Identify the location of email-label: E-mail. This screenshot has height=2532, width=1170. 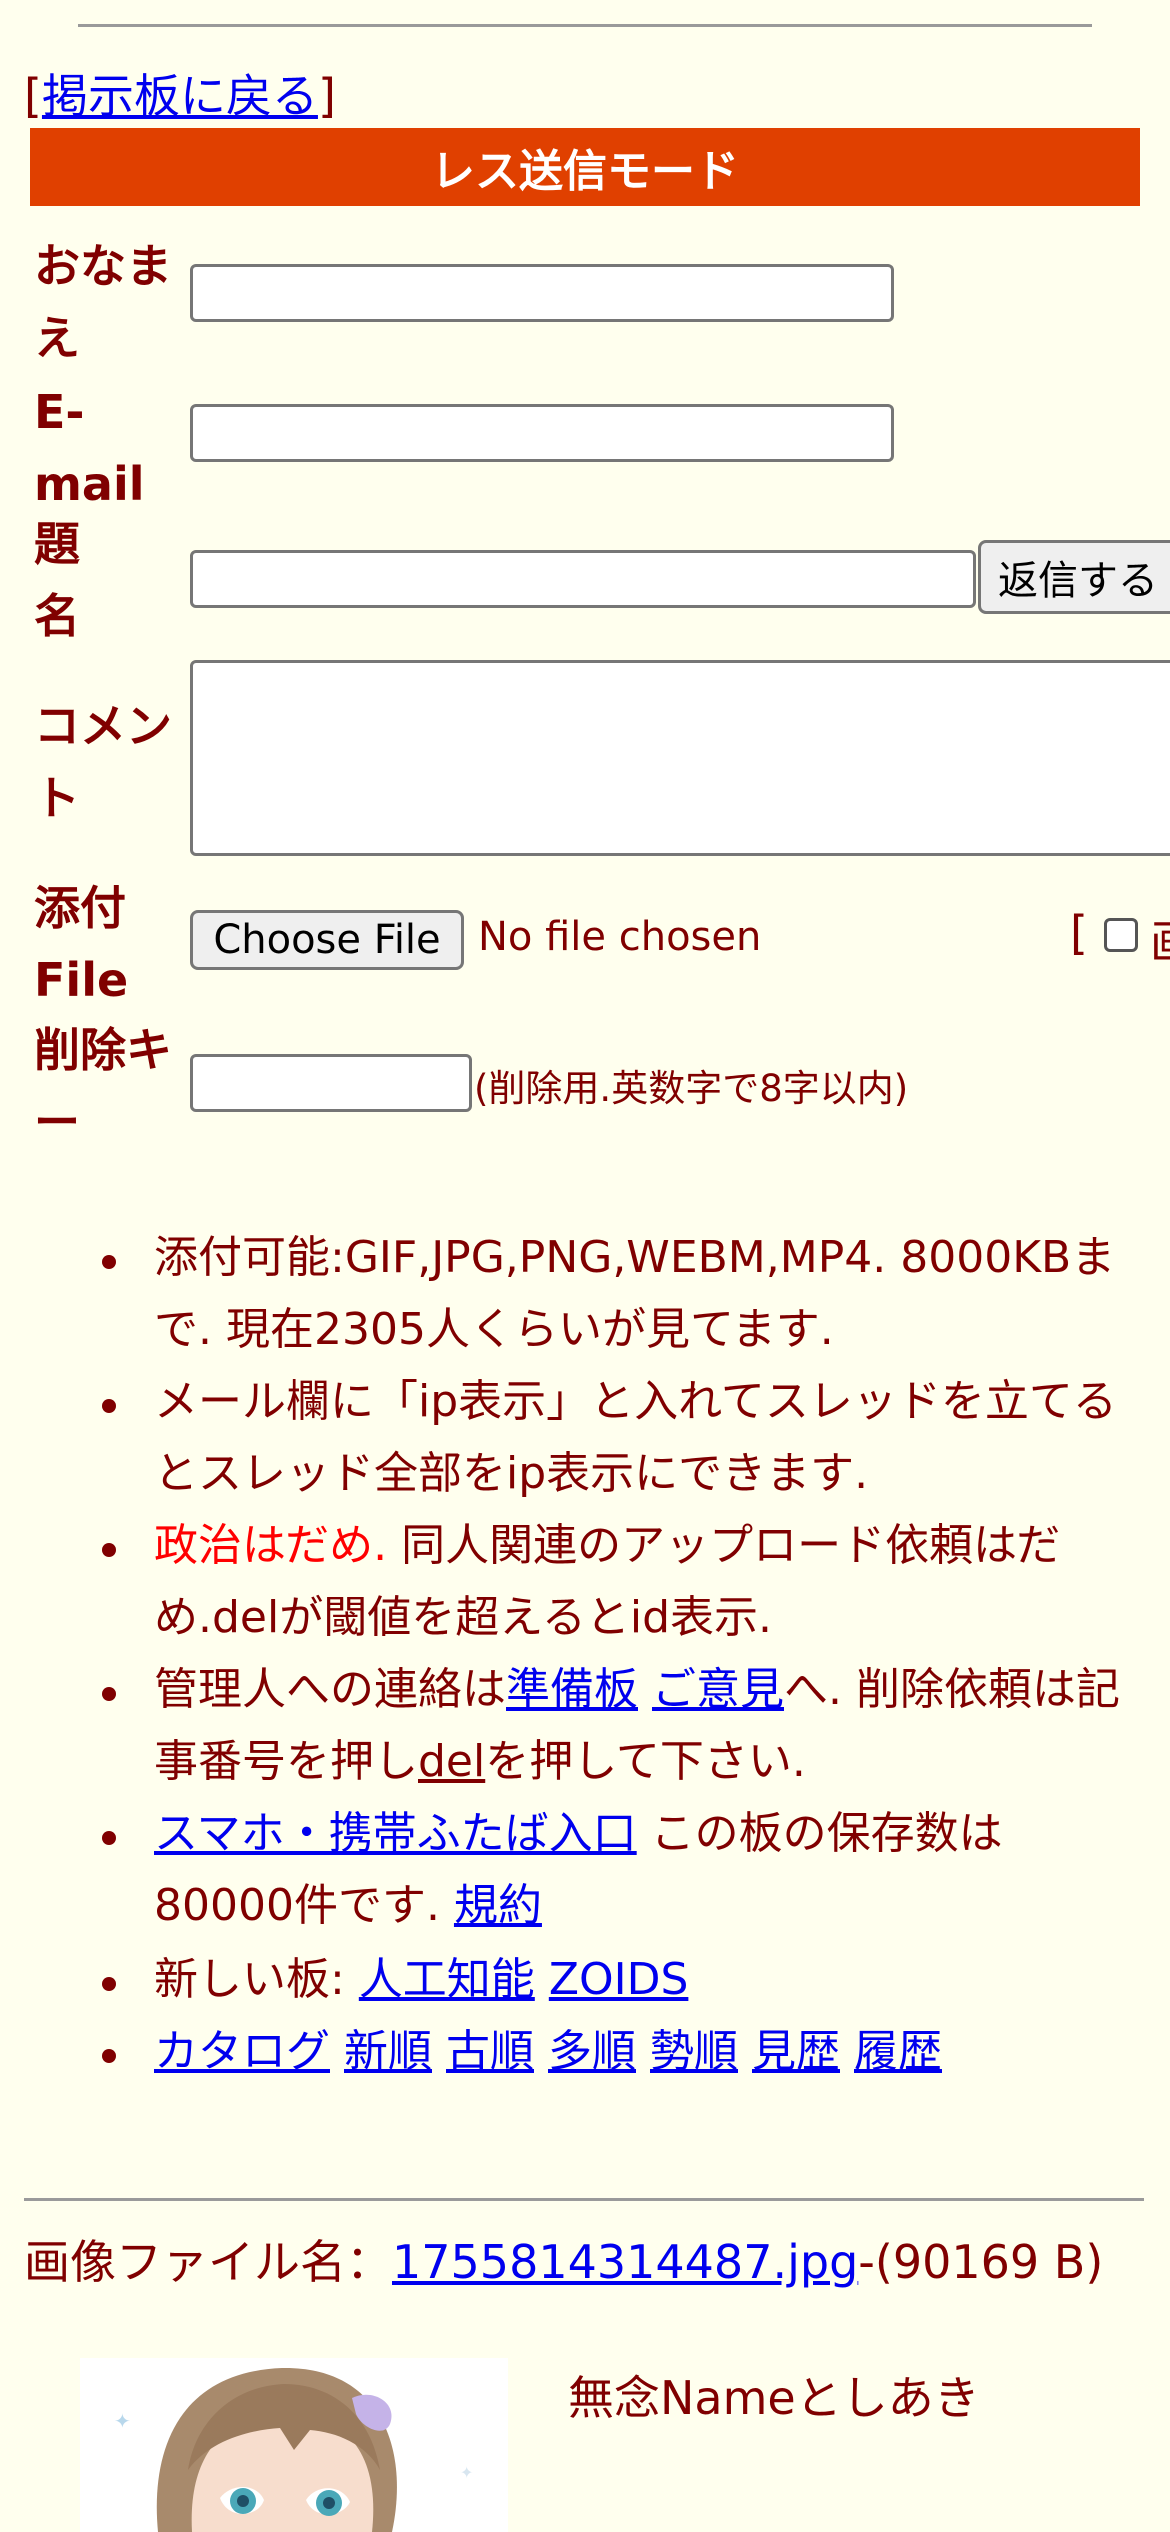
(89, 448).